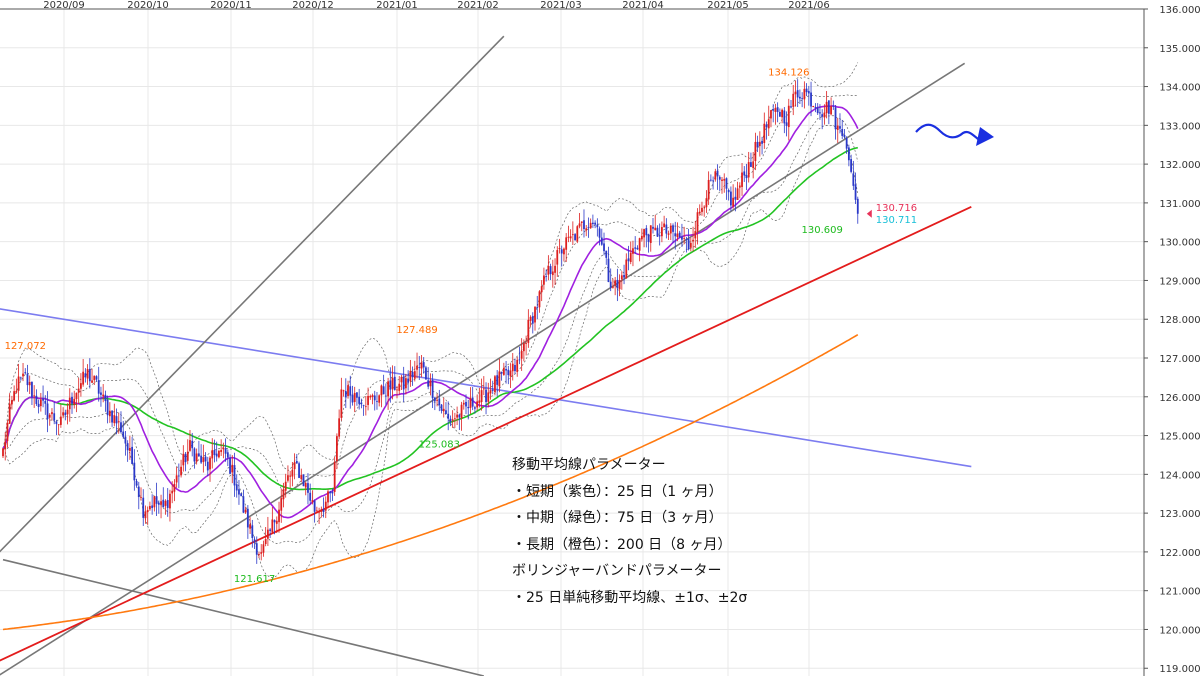 The height and width of the screenshot is (676, 1200). I want to click on last-price-label: 130.711, so click(896, 220).